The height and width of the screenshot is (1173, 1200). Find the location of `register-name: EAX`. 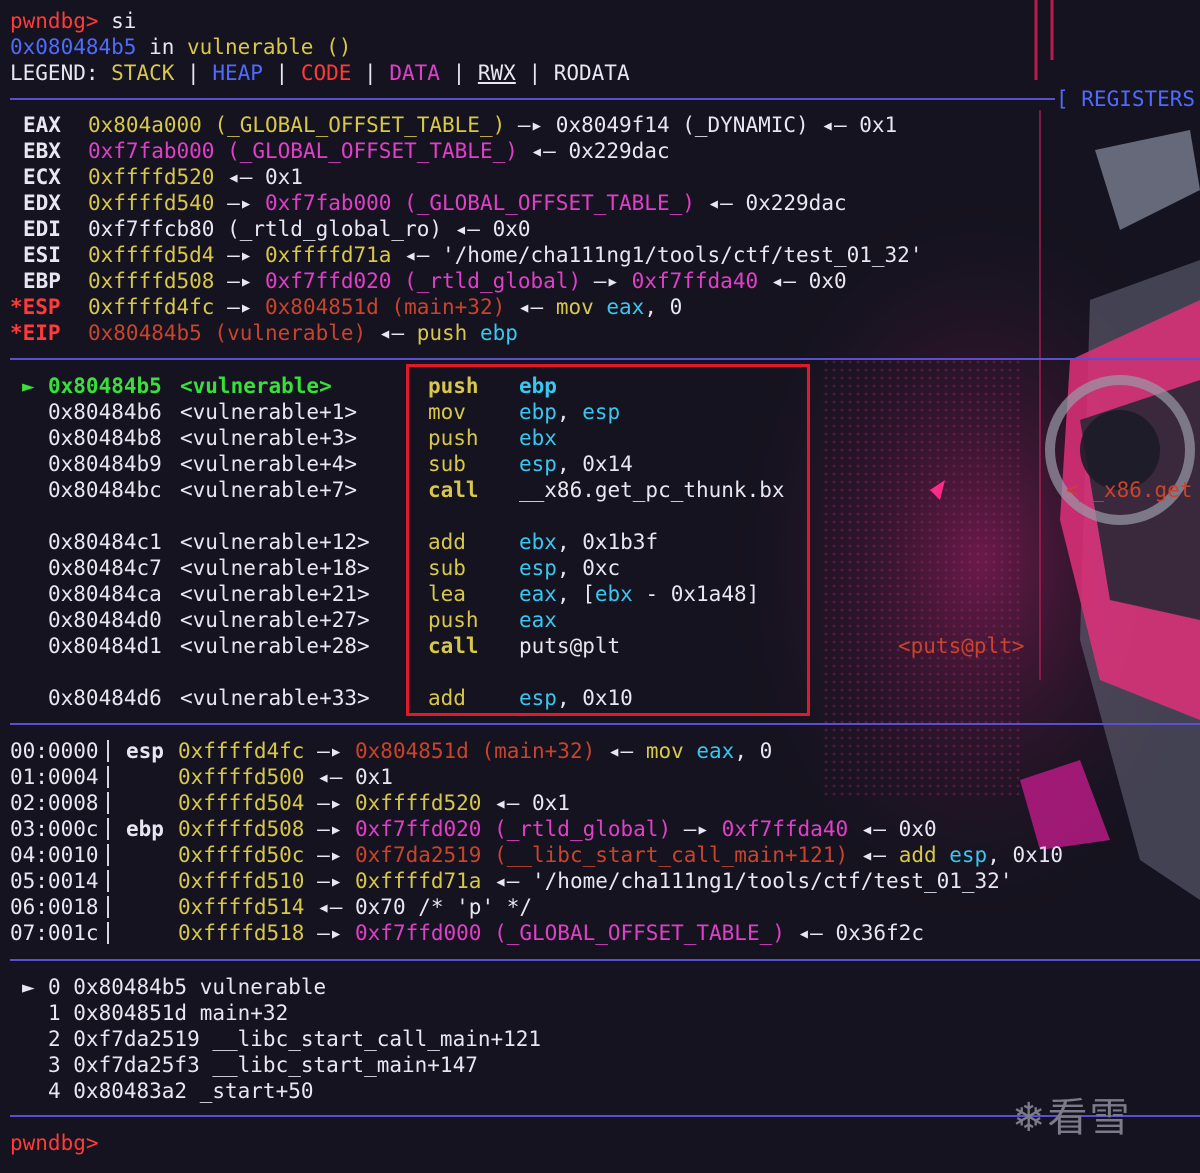

register-name: EAX is located at coordinates (42, 125).